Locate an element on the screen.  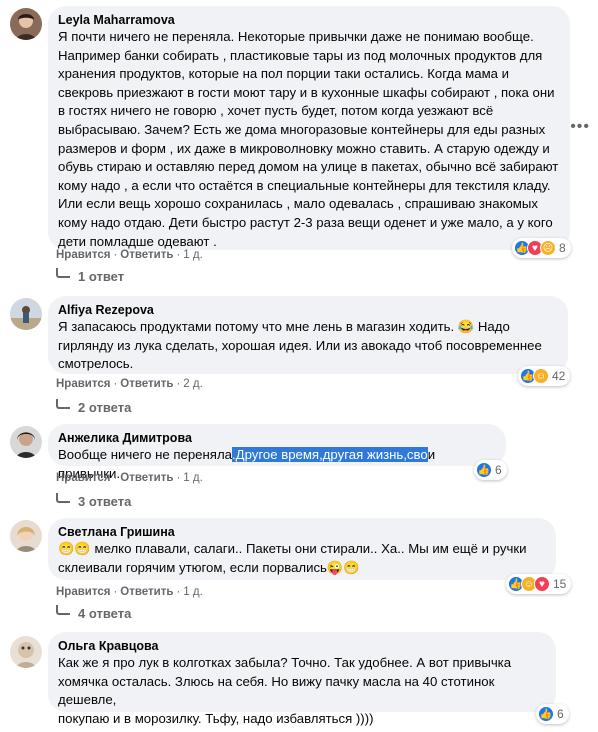
replies-count: 2 ответа is located at coordinates (105, 407).